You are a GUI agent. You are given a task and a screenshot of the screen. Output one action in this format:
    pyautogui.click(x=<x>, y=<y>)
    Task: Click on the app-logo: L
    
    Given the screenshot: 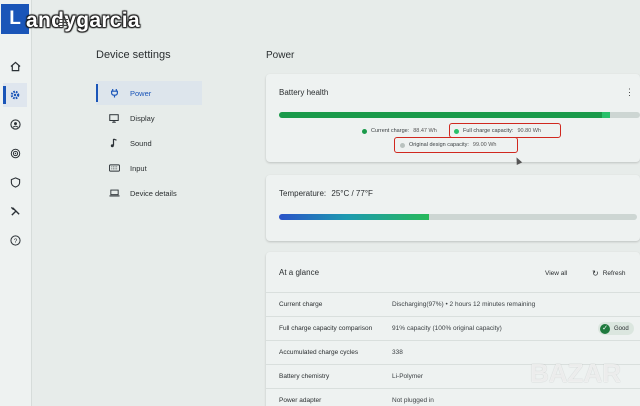 What is the action you would take?
    pyautogui.click(x=15, y=19)
    